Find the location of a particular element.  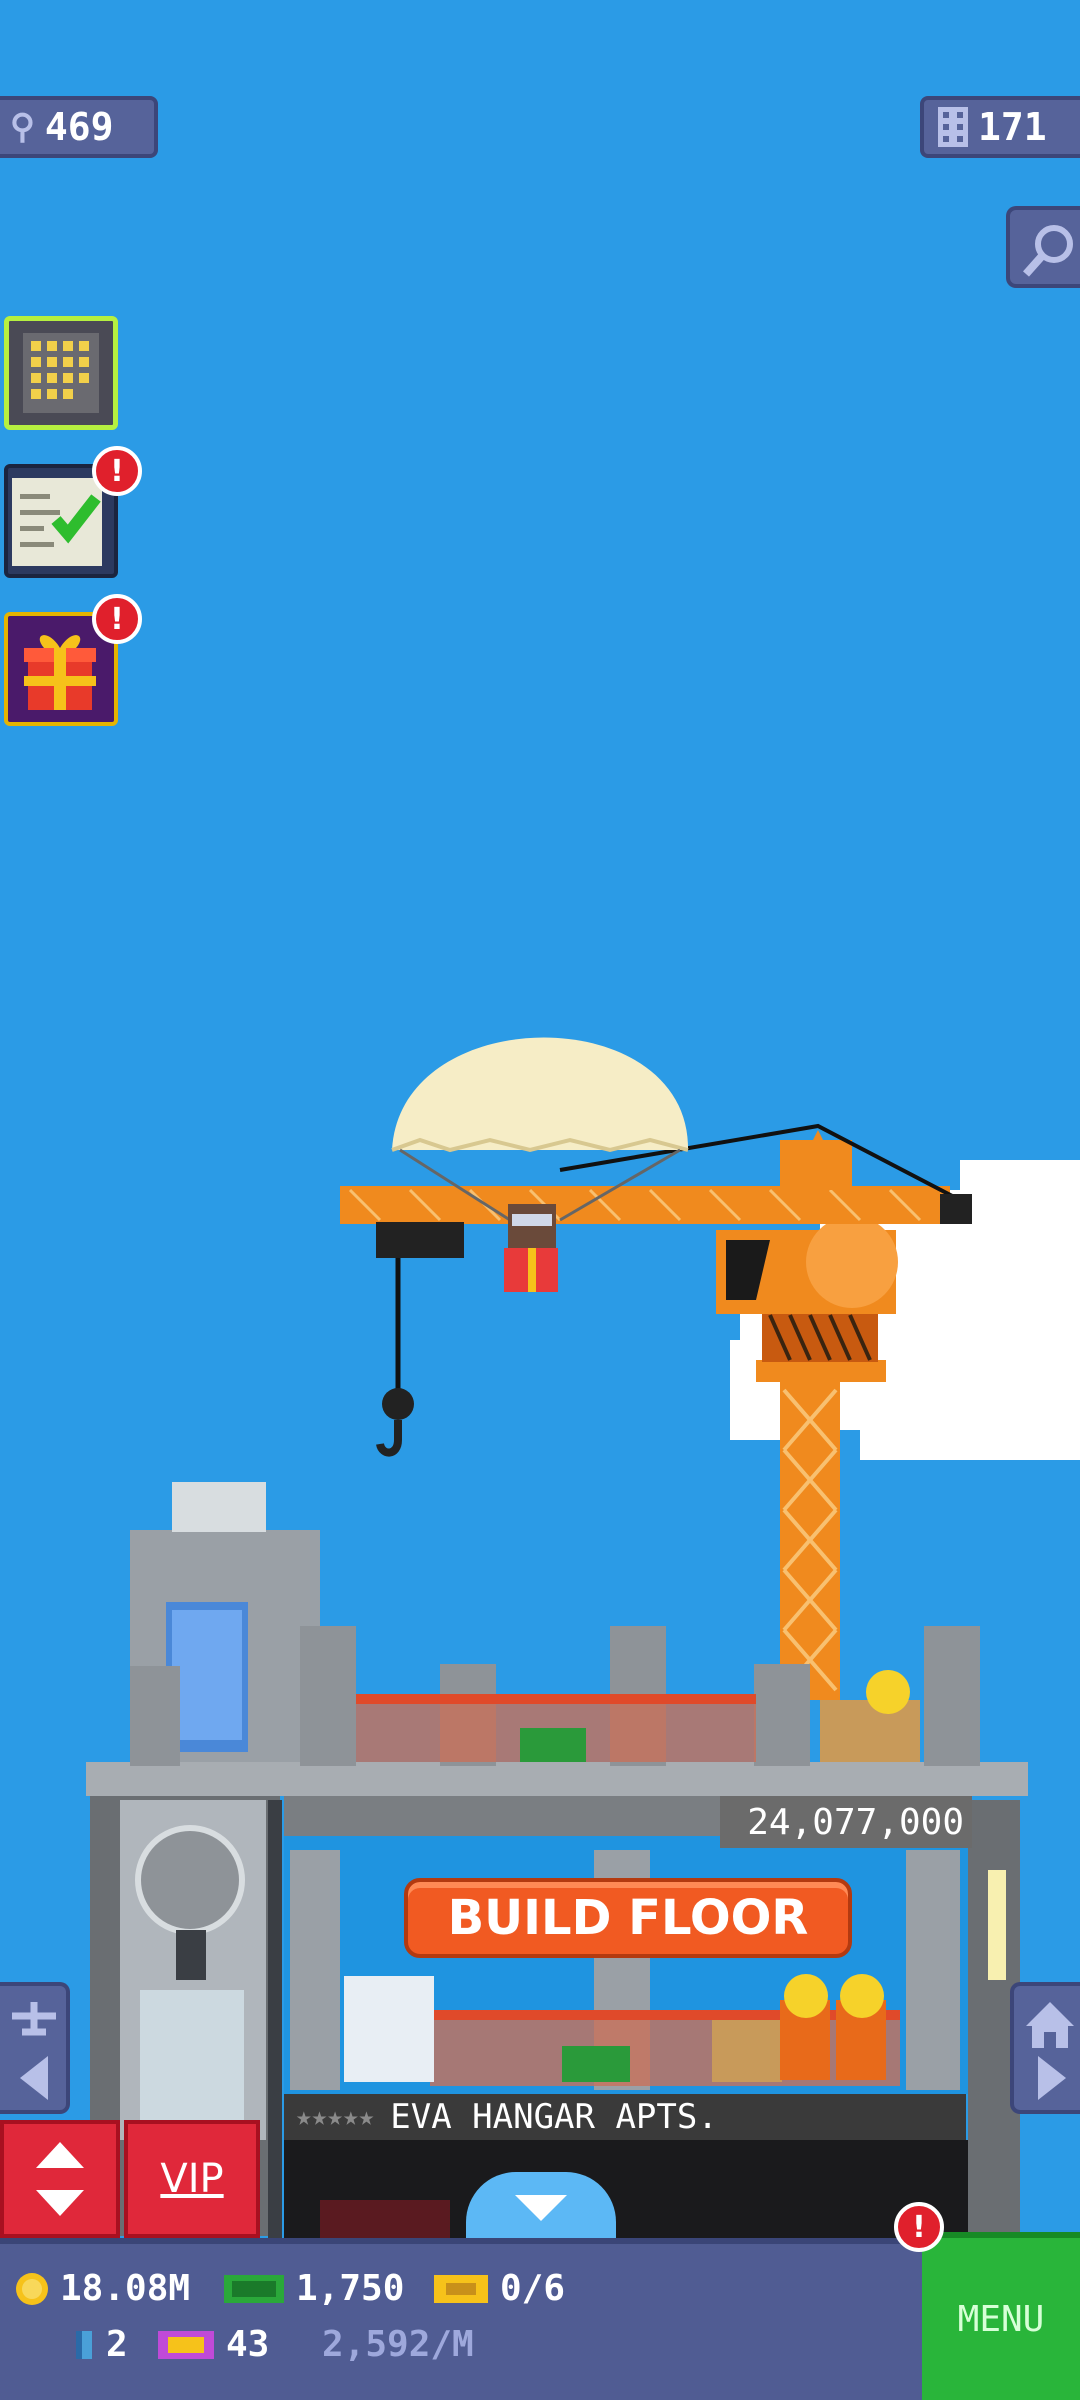

tickets-value: 0/6 is located at coordinates (533, 2288).